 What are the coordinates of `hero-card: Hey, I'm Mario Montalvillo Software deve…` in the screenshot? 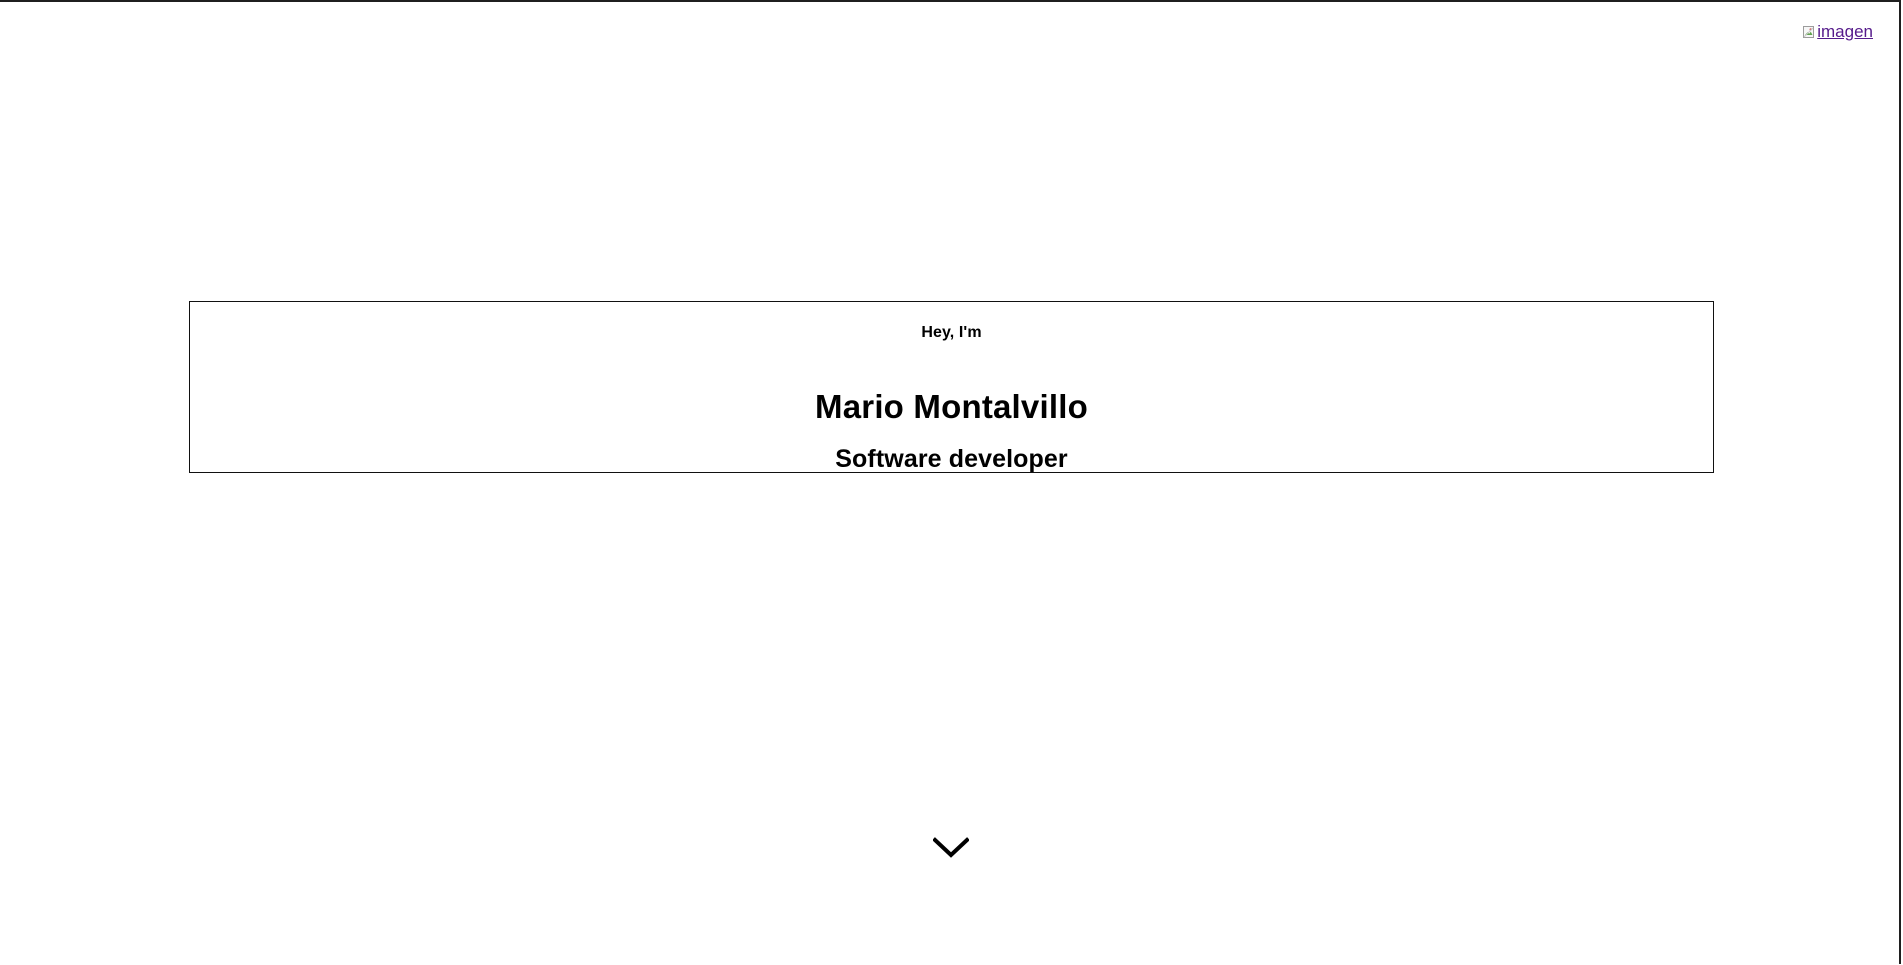 It's located at (951, 387).